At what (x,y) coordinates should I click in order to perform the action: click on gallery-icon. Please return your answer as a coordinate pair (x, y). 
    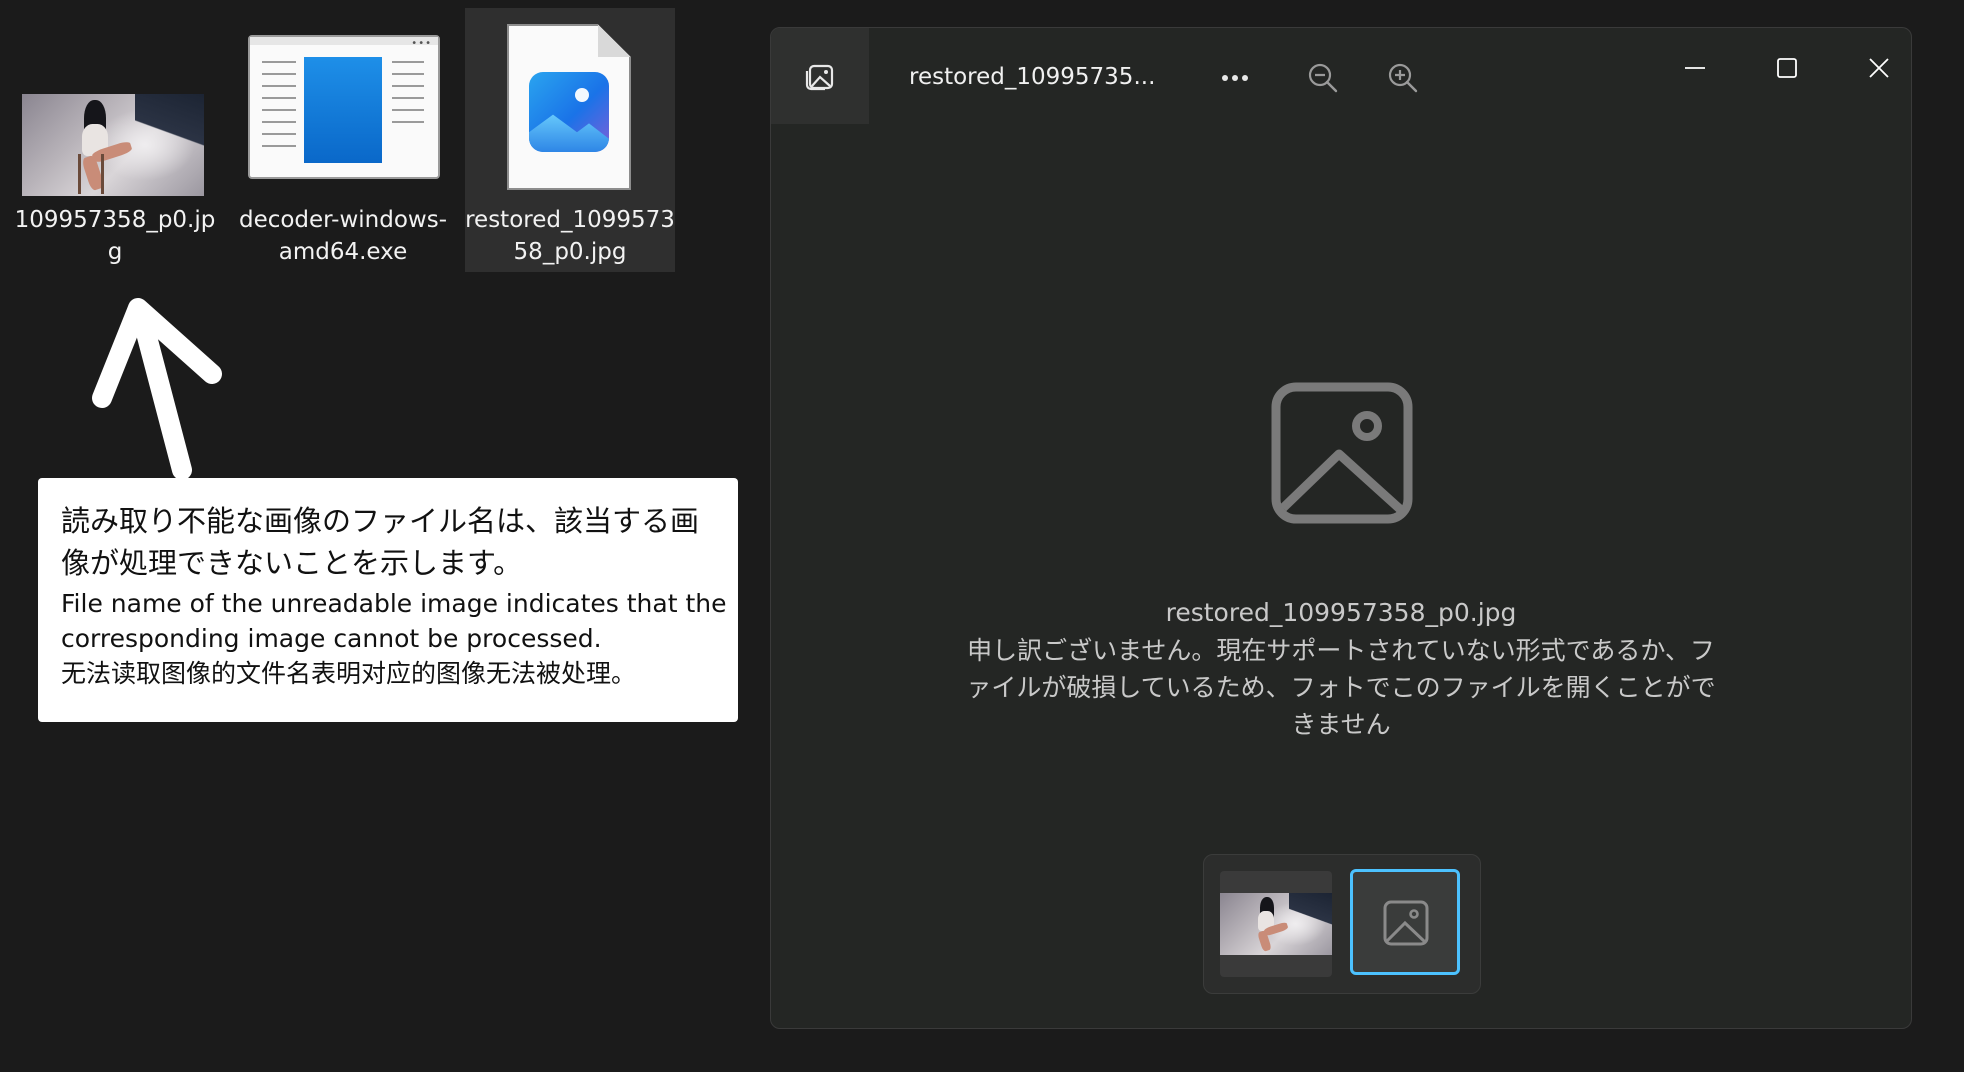
    Looking at the image, I should click on (819, 77).